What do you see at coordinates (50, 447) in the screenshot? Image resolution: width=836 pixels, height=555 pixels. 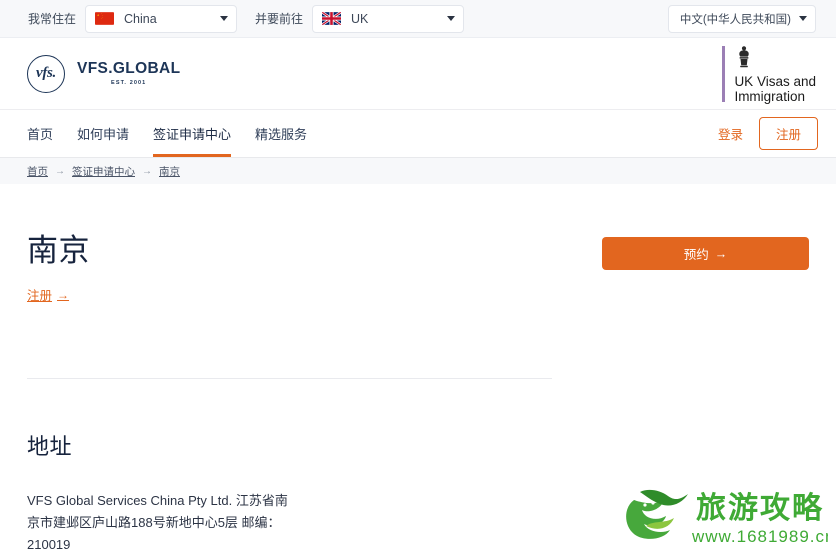 I see `address-heading: 地址` at bounding box center [50, 447].